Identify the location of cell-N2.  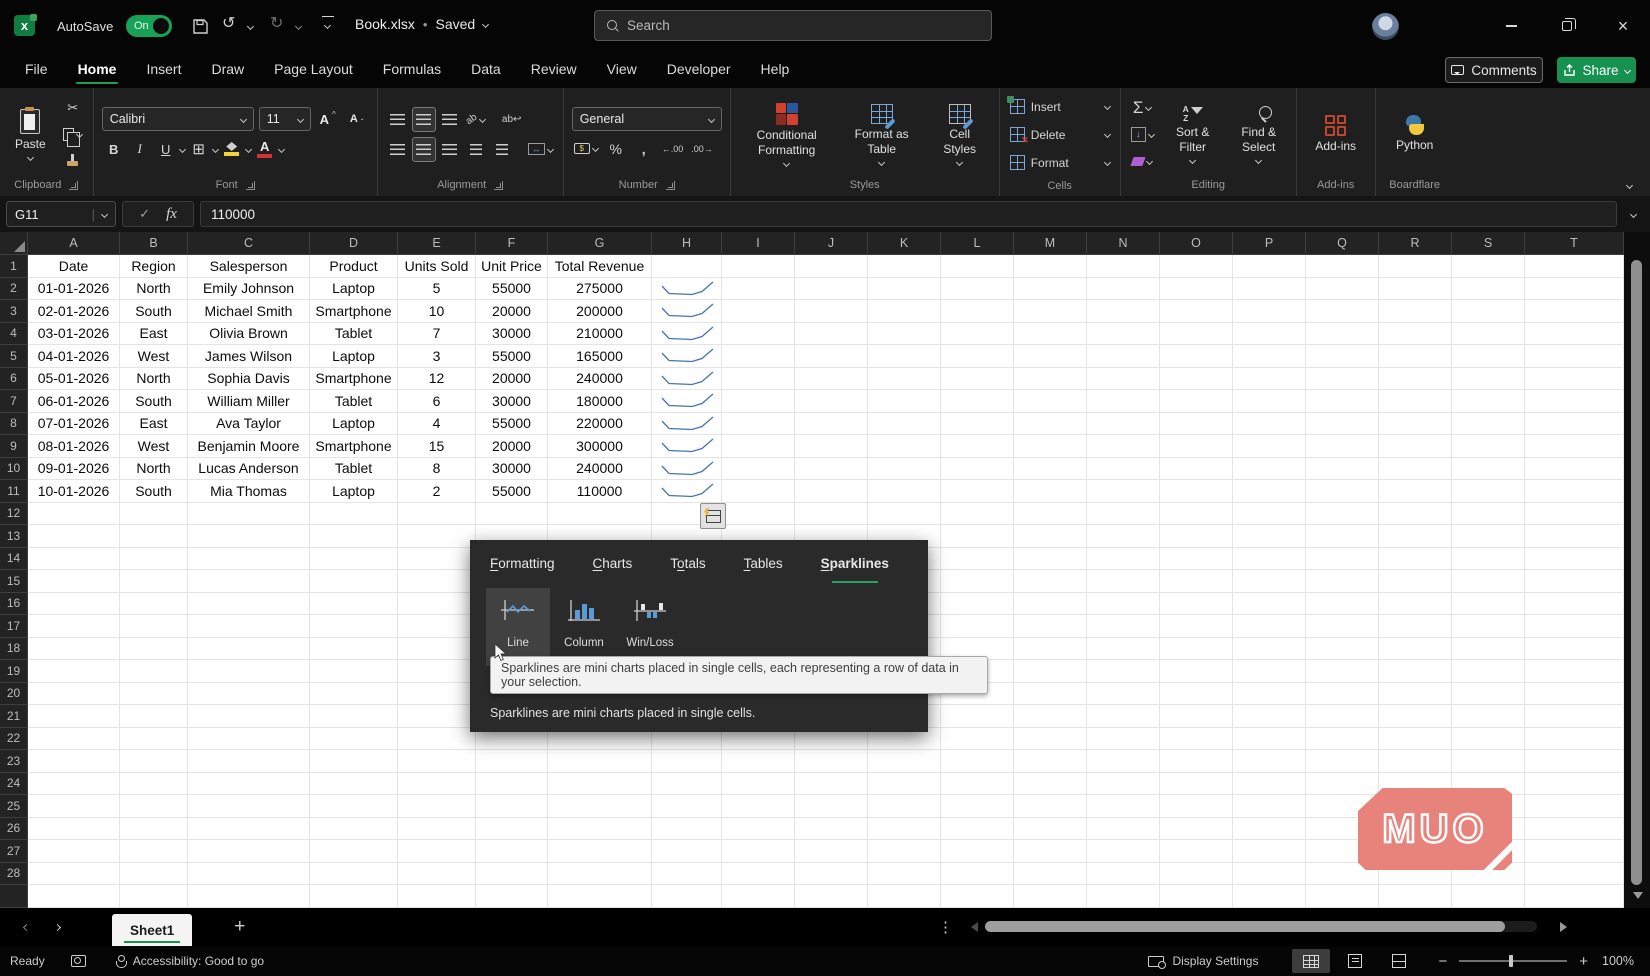
(1123, 288).